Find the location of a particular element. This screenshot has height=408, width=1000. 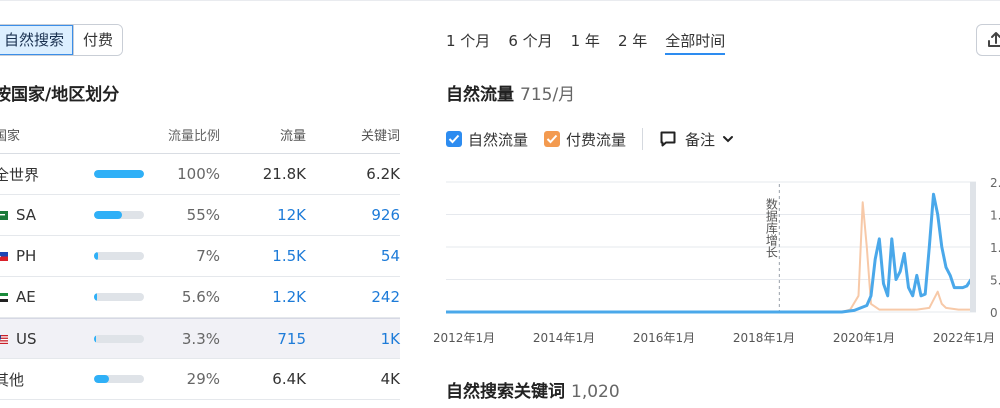

country-name: AE is located at coordinates (26, 297).